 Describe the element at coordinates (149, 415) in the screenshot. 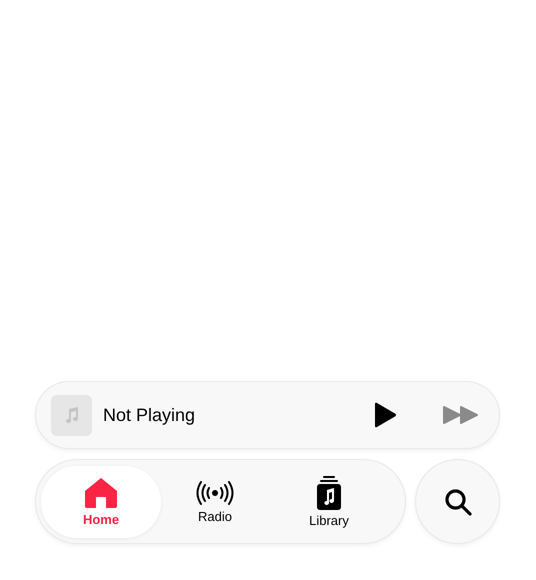

I see `track-title: Not Playing` at that location.